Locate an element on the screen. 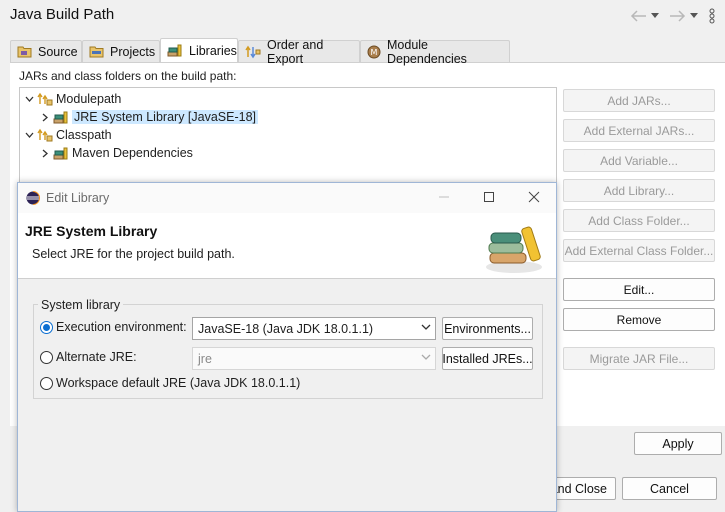 The width and height of the screenshot is (725, 512). cancel-button: Cancel is located at coordinates (669, 488).